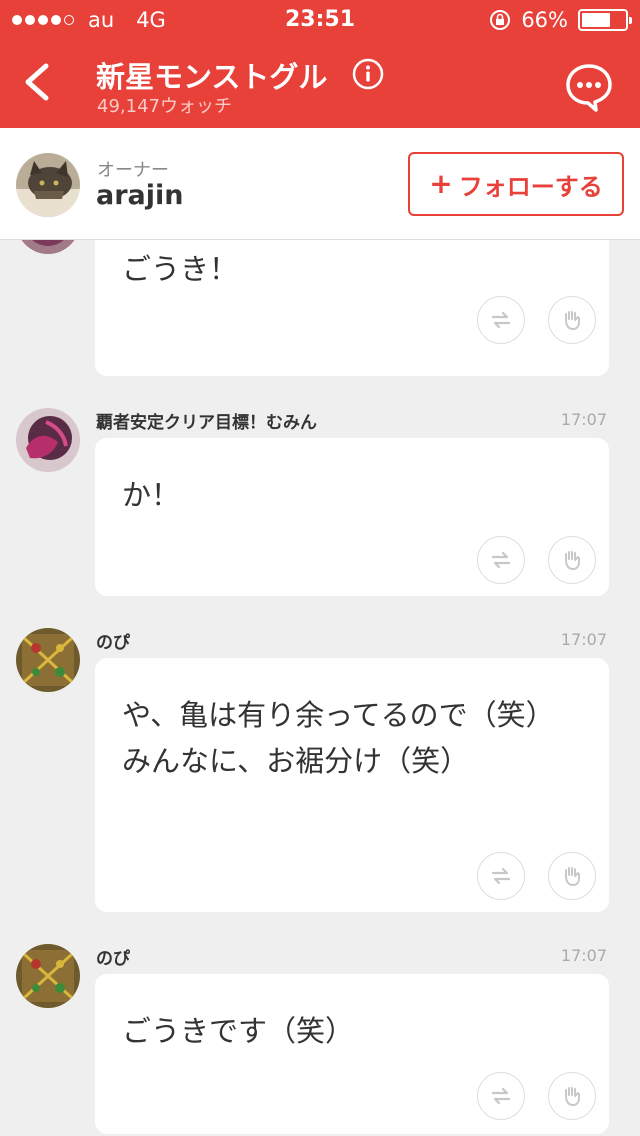  I want to click on owner-role-label: オーナー, so click(133, 170).